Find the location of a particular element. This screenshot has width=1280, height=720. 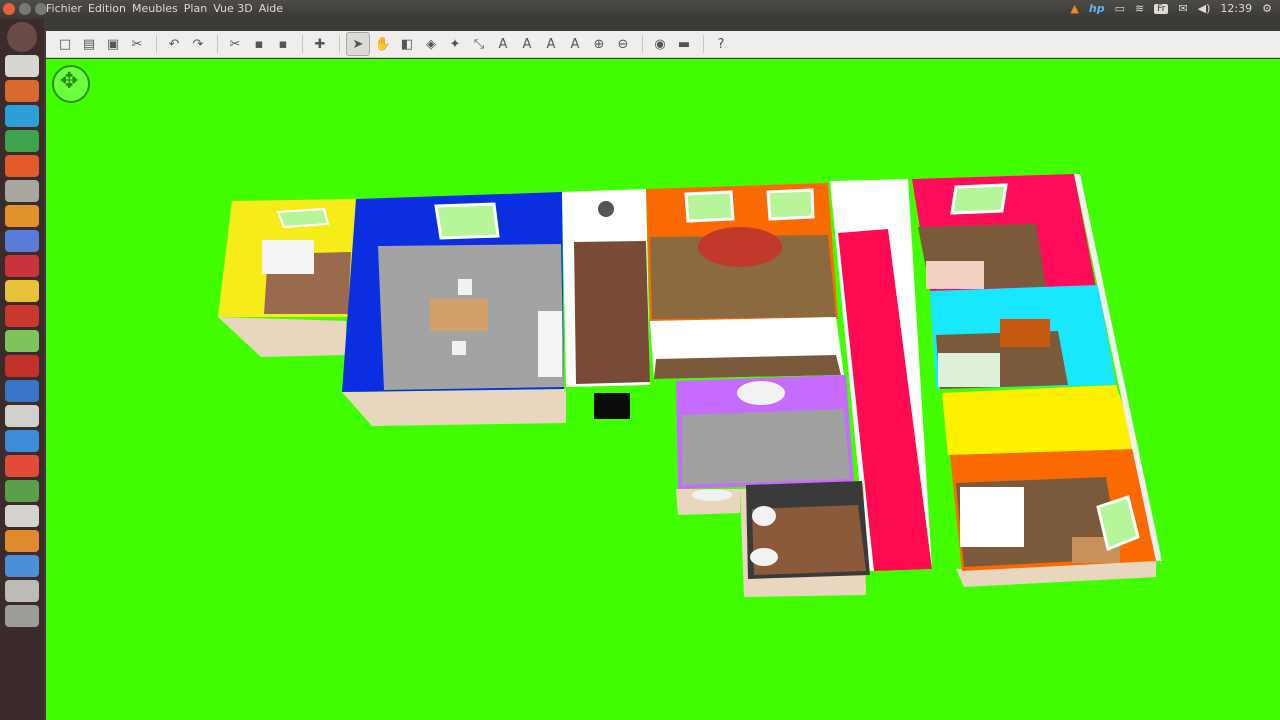

dining-table is located at coordinates (459, 315).